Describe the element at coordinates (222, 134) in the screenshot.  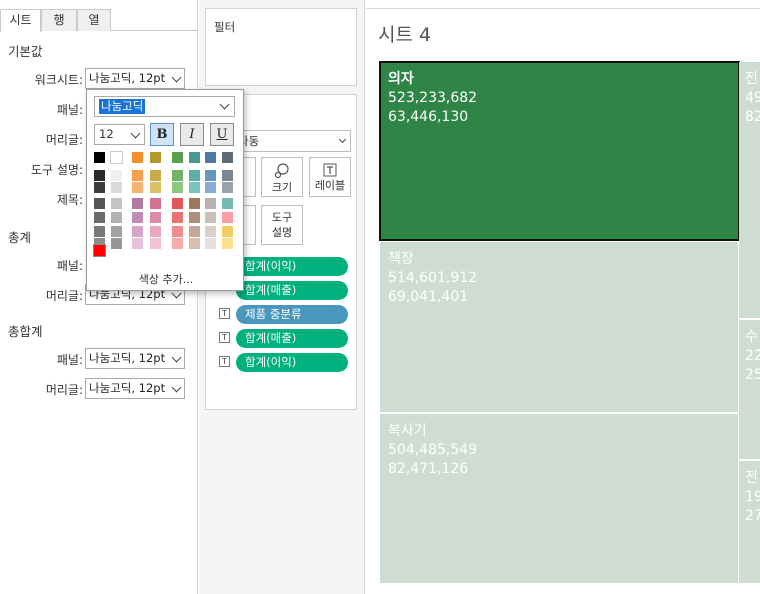
I see `underline-button: U` at that location.